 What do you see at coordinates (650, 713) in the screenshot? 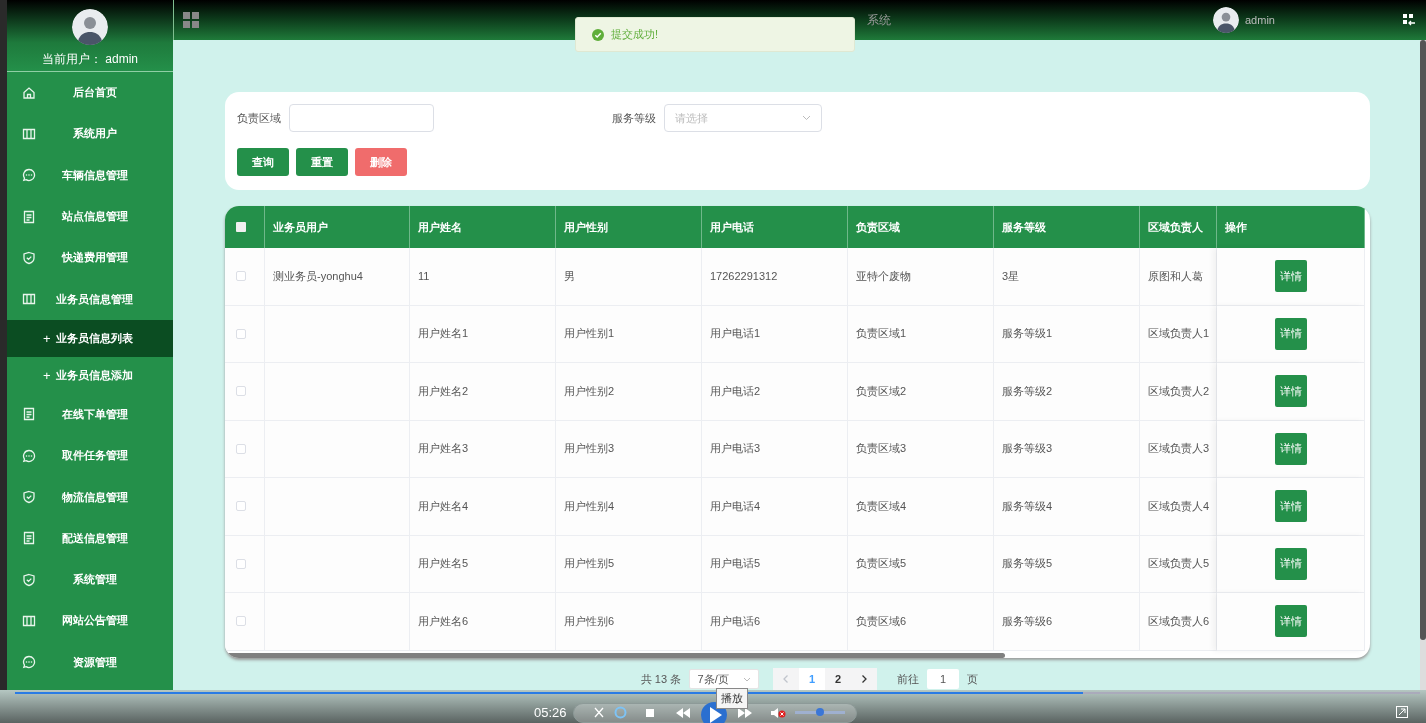
I see `stop-icon` at bounding box center [650, 713].